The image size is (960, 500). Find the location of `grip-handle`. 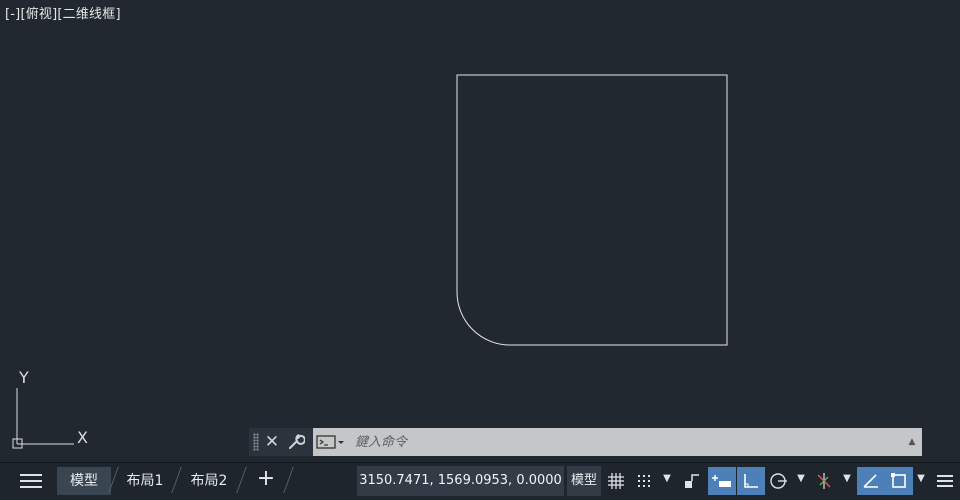

grip-handle is located at coordinates (256, 442).